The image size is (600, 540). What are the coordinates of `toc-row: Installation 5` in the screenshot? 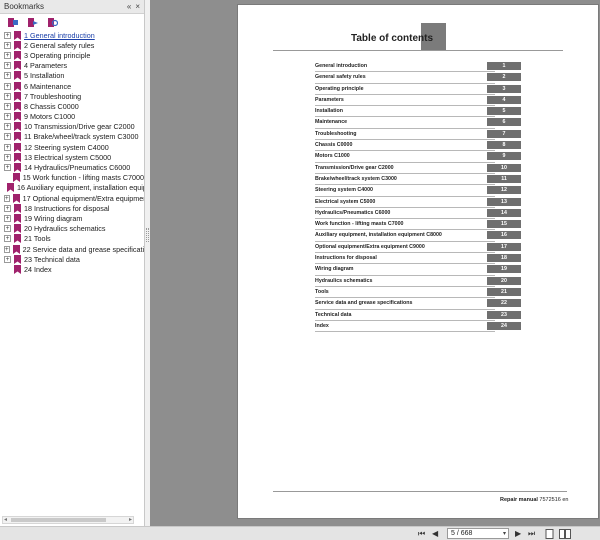 It's located at (418, 112).